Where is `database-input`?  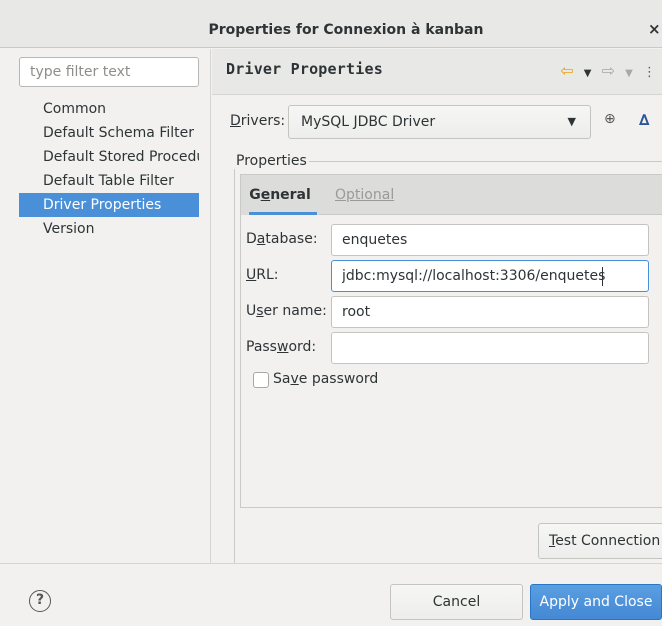
database-input is located at coordinates (490, 240).